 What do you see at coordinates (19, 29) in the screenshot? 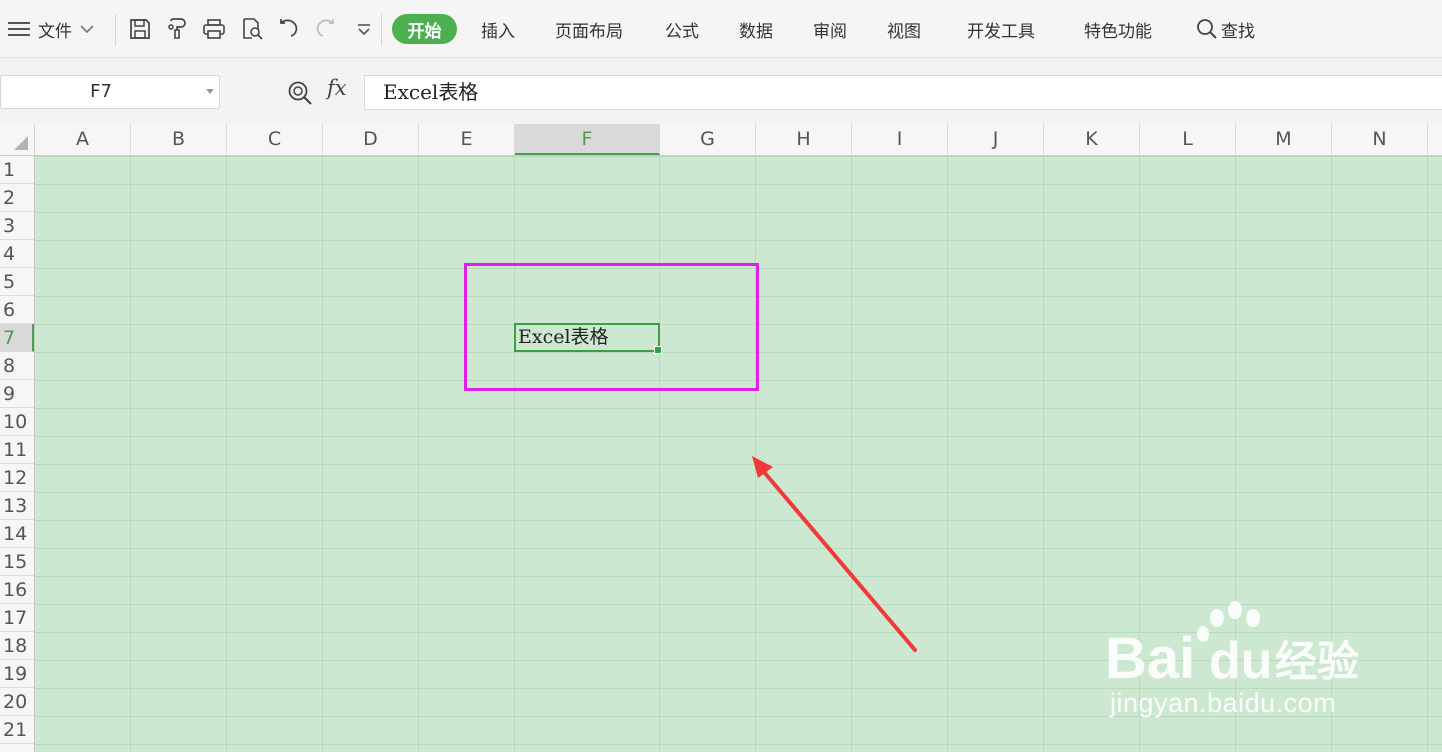
I see `hamburger-menu-icon` at bounding box center [19, 29].